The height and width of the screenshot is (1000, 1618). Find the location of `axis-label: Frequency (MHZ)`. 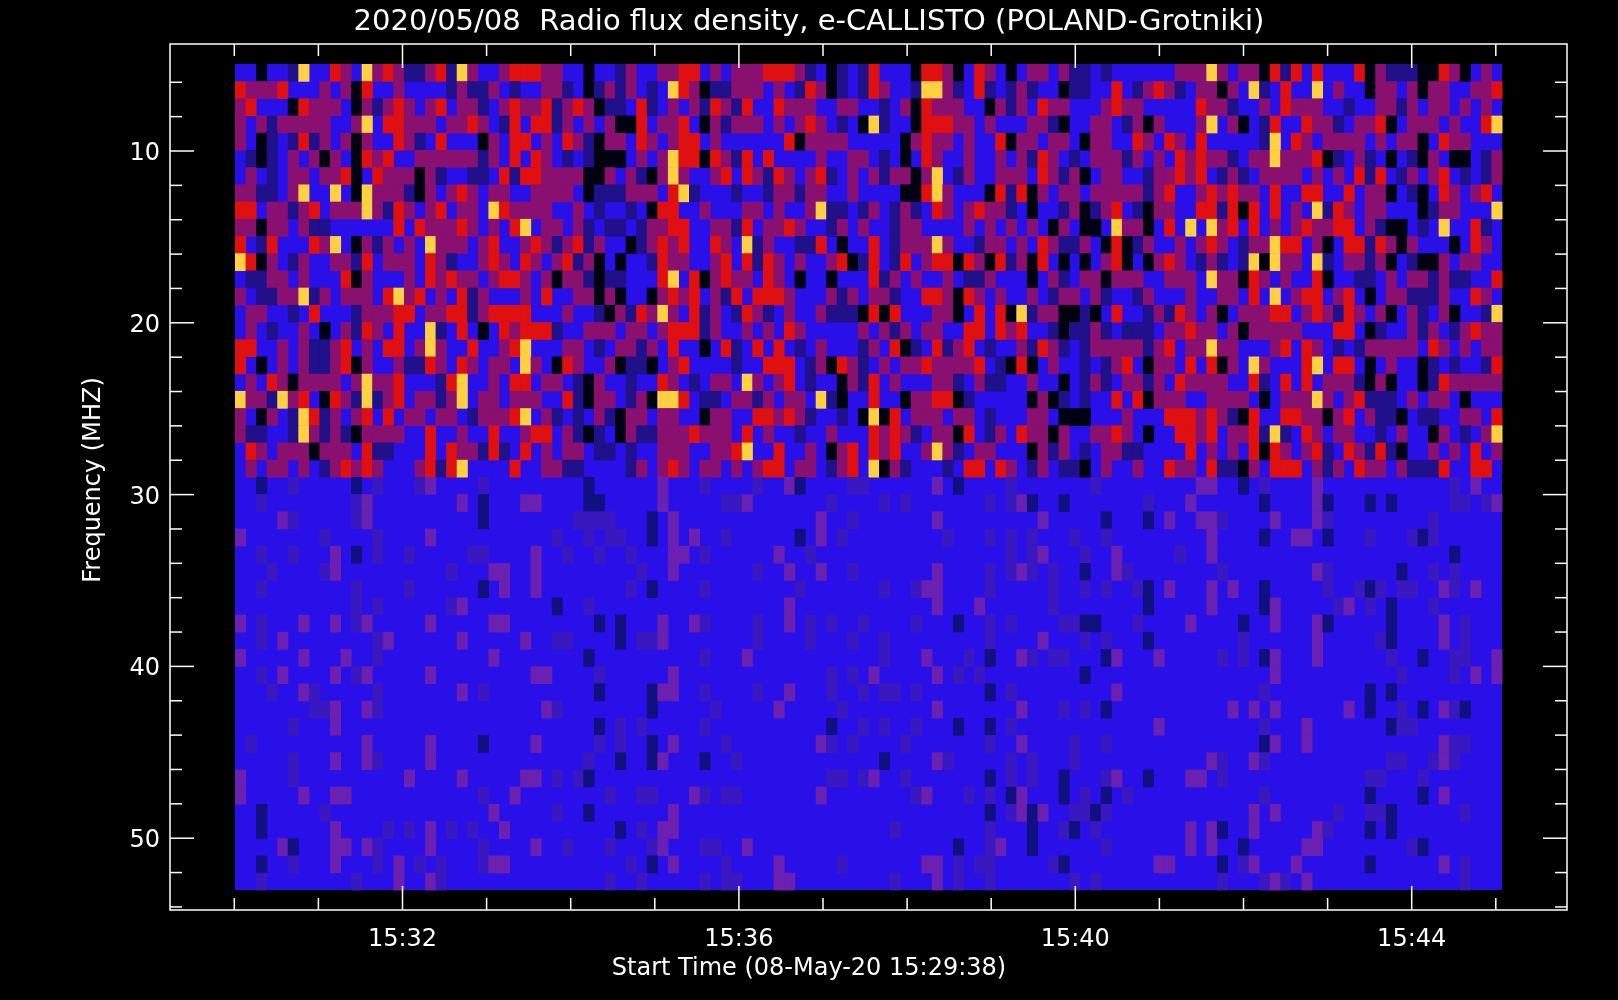

axis-label: Frequency (MHZ) is located at coordinates (92, 480).